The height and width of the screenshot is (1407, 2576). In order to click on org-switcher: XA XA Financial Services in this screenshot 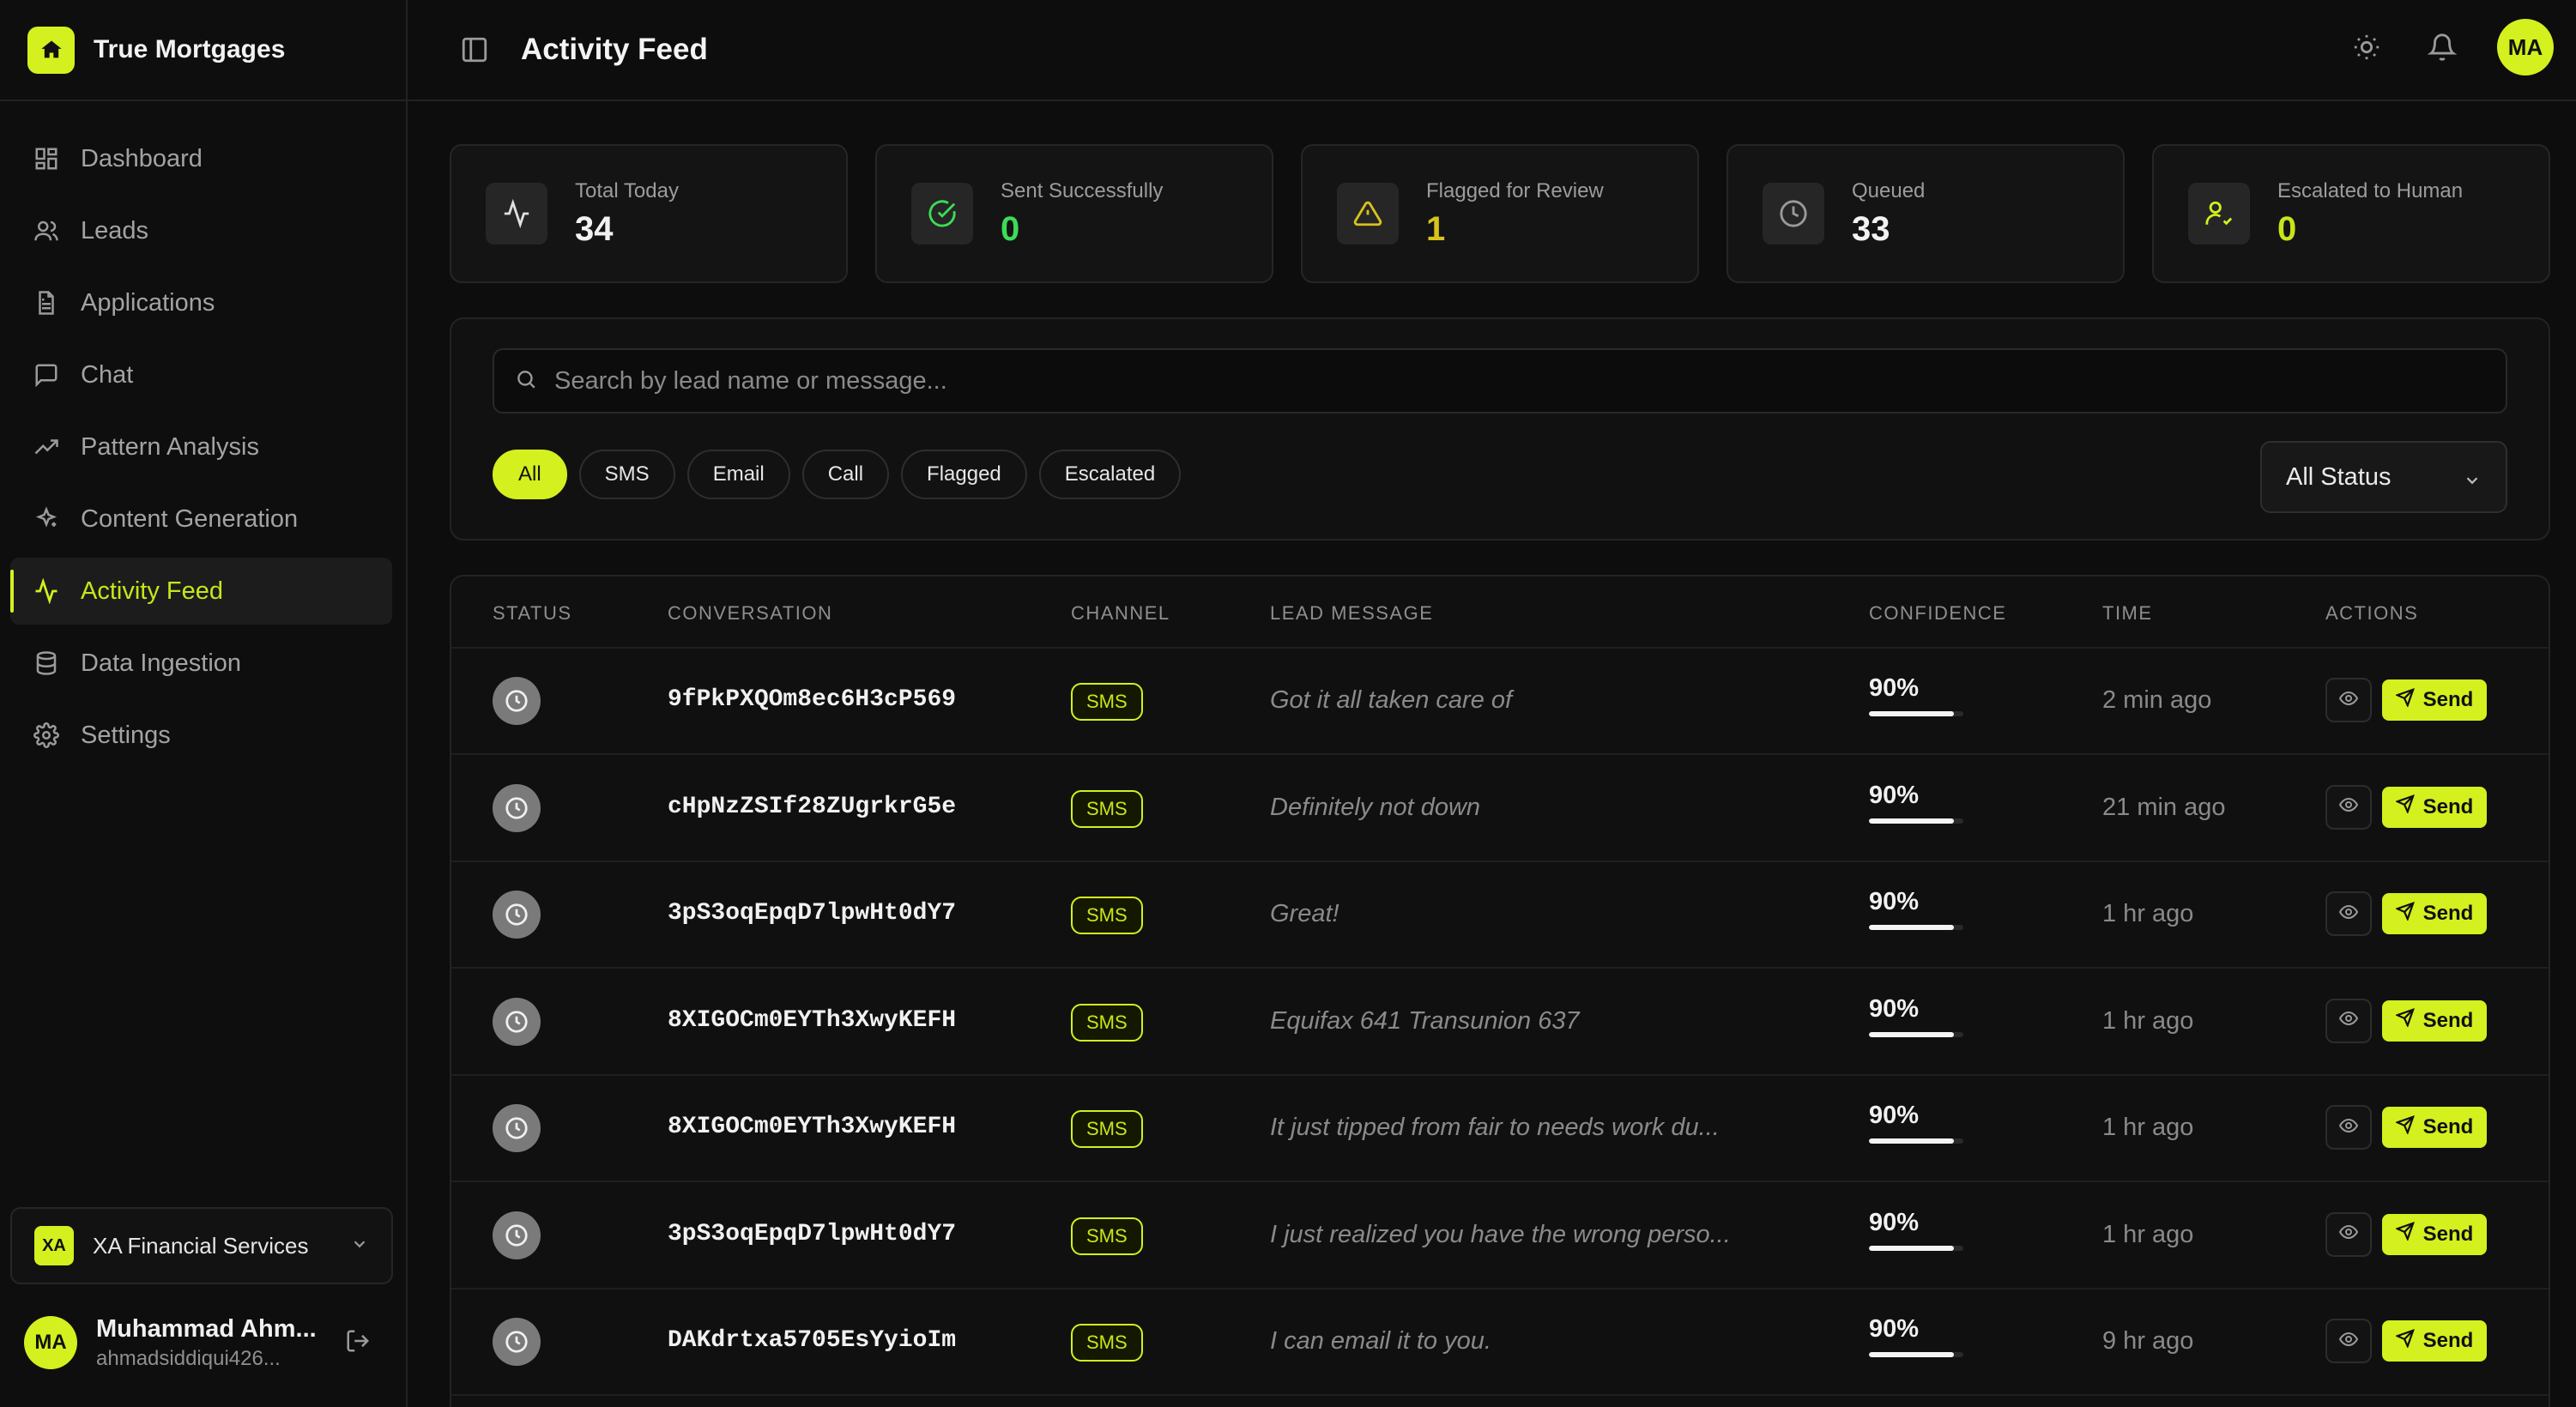, I will do `click(201, 1245)`.